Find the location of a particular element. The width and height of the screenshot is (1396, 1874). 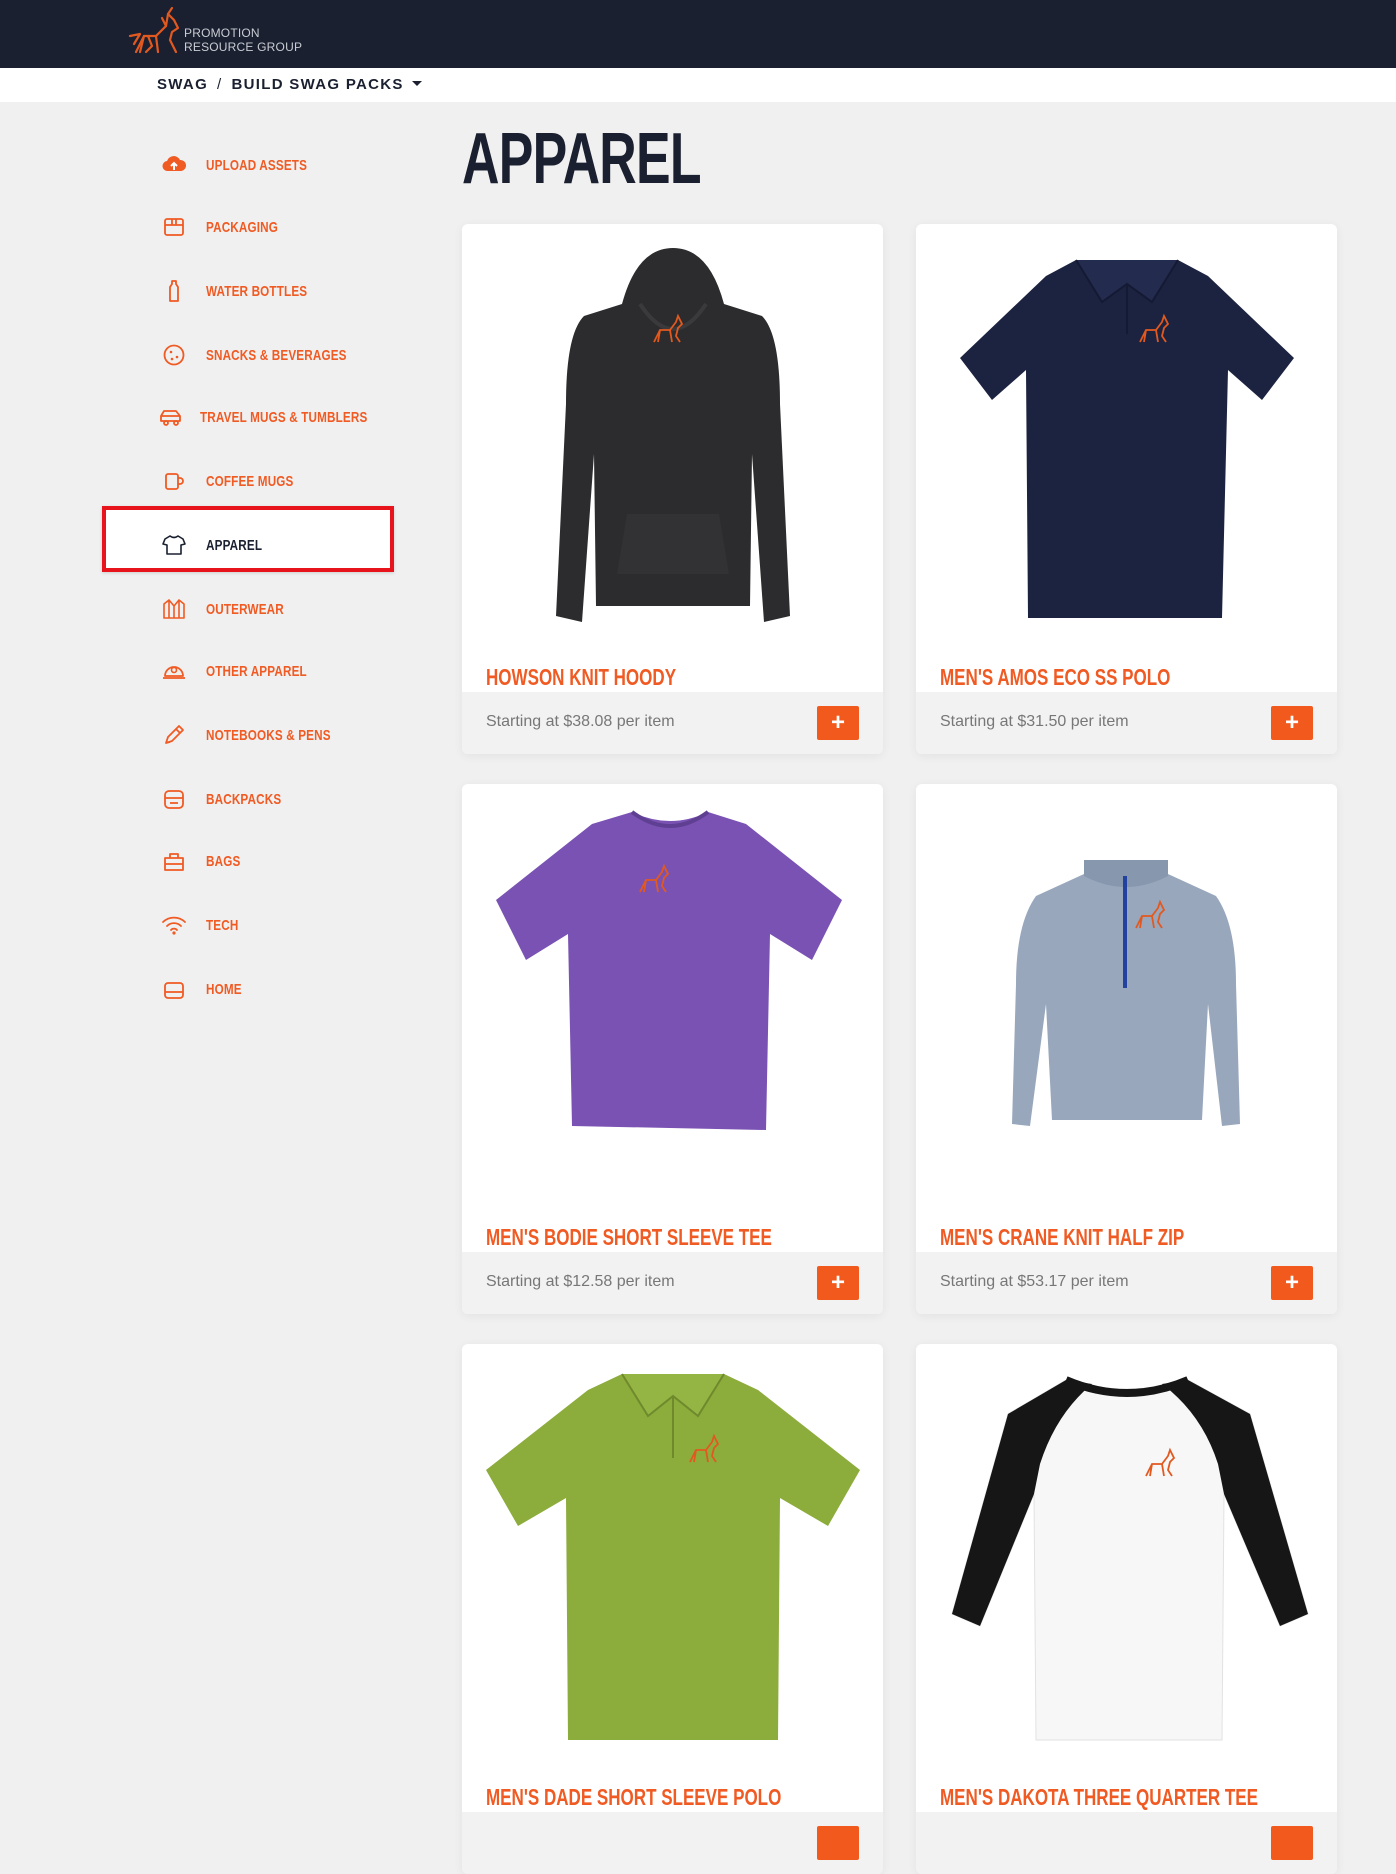

cap-icon is located at coordinates (174, 671).